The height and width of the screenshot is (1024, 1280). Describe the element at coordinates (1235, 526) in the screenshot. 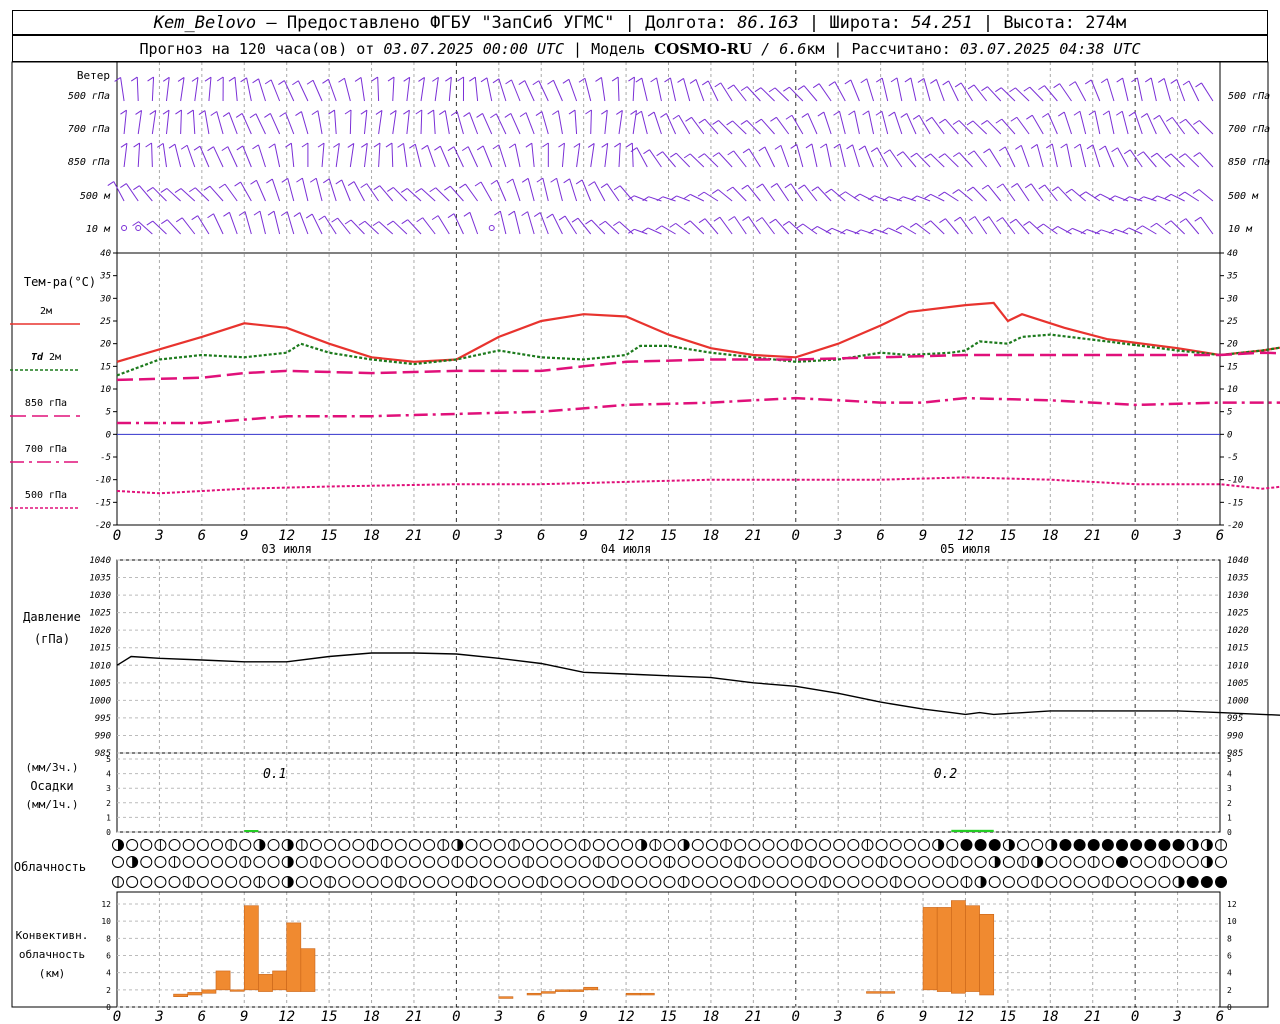

I see `temp-tick-label: -20` at that location.